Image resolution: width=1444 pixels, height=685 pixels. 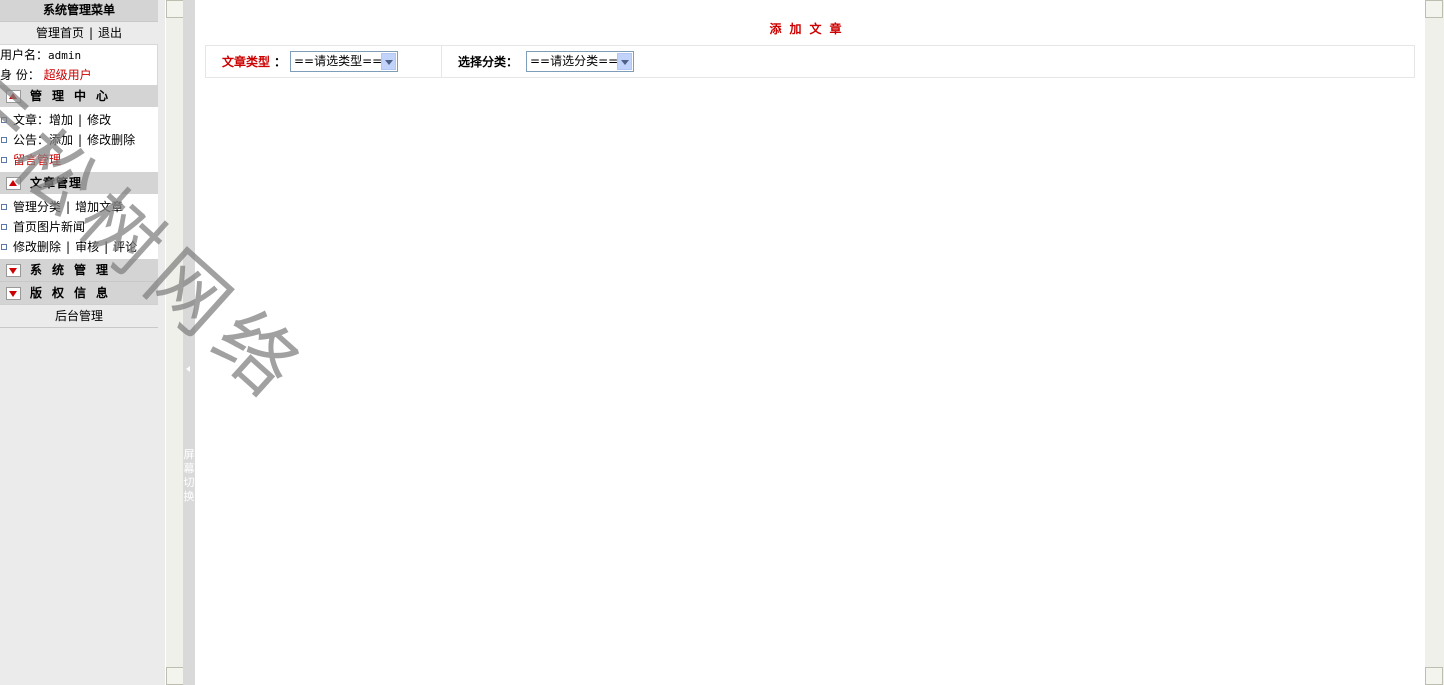 What do you see at coordinates (188, 369) in the screenshot?
I see `collapse-left-icon` at bounding box center [188, 369].